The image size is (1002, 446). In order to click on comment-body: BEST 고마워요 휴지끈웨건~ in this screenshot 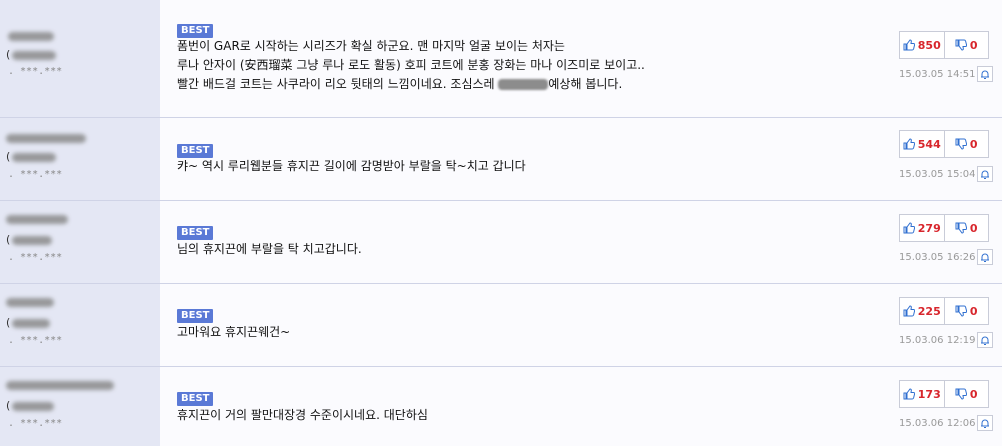, I will do `click(526, 325)`.